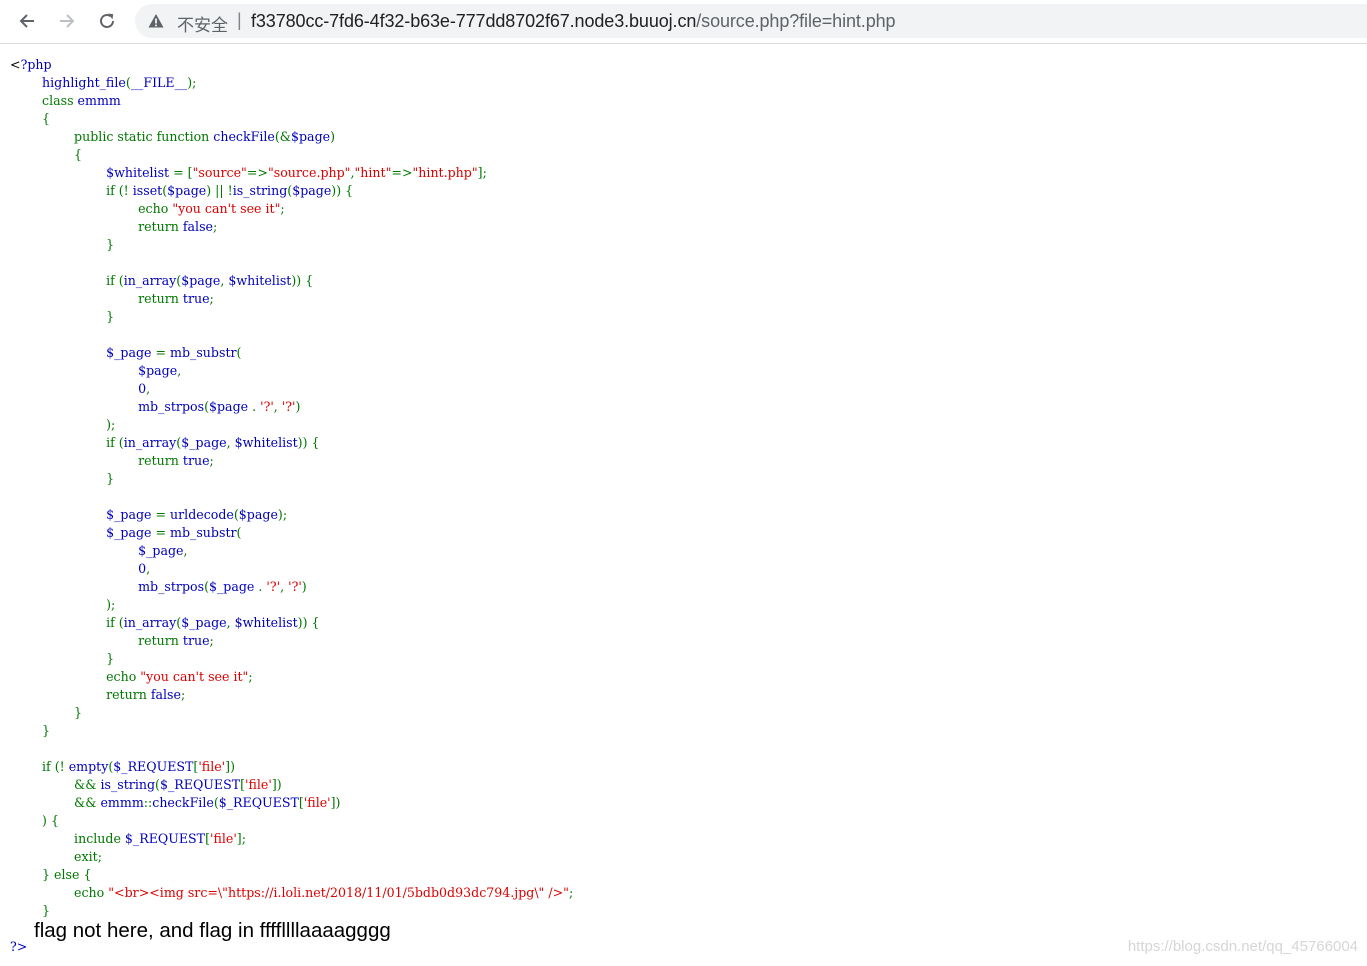  I want to click on watermark: https://blog.csdn.net/qq_45766004, so click(1242, 946).